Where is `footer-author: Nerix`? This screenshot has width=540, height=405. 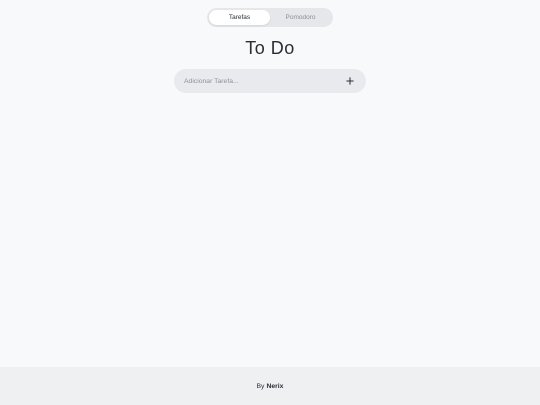
footer-author: Nerix is located at coordinates (275, 386).